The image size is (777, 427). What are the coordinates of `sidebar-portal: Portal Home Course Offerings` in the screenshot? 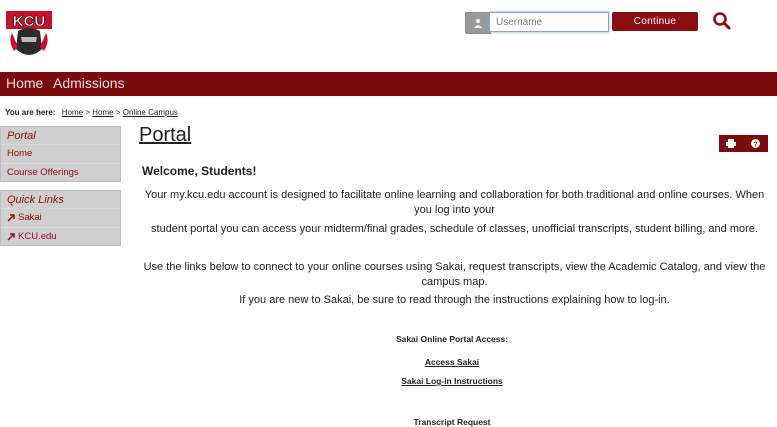 It's located at (60, 154).